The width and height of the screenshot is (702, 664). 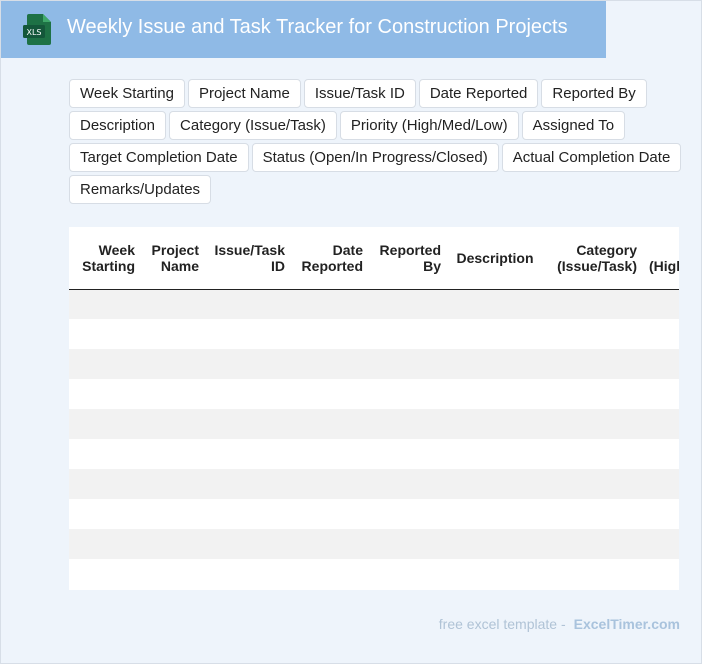 I want to click on field-chip-actual-completion-date: Actual Completion Date, so click(x=591, y=157).